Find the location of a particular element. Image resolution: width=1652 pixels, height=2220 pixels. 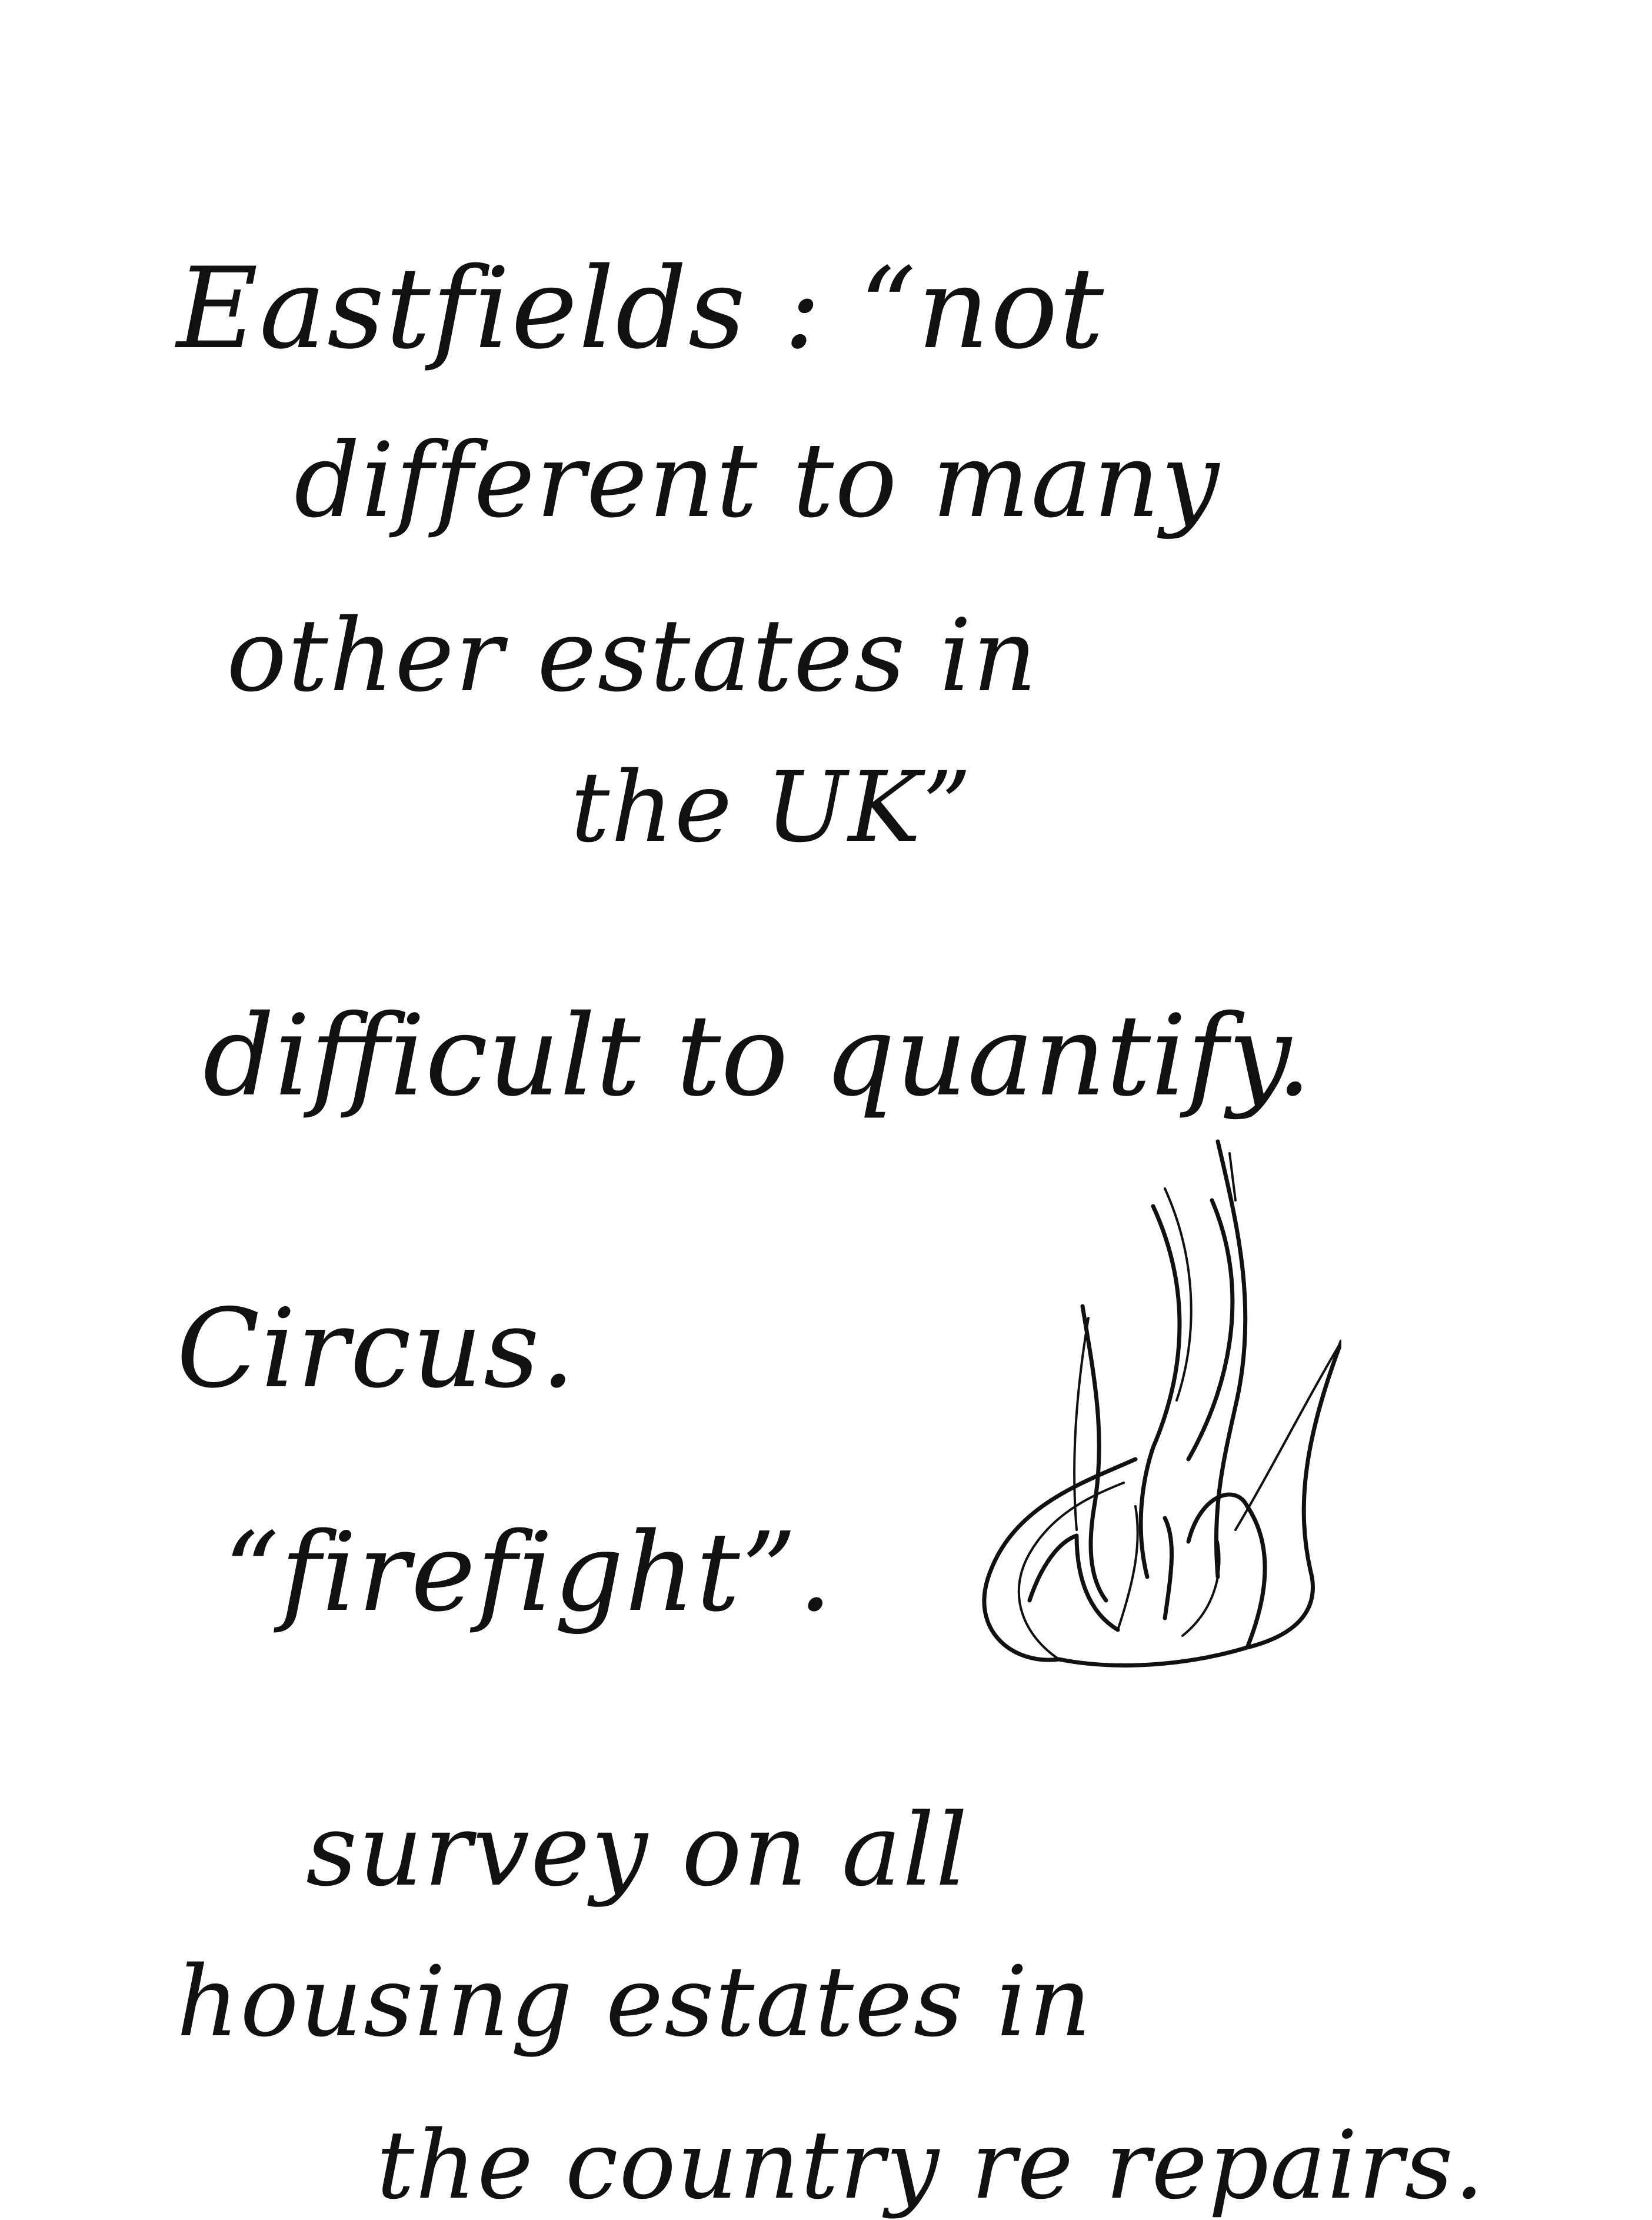

note-line-circus: Circus. is located at coordinates (376, 1348).